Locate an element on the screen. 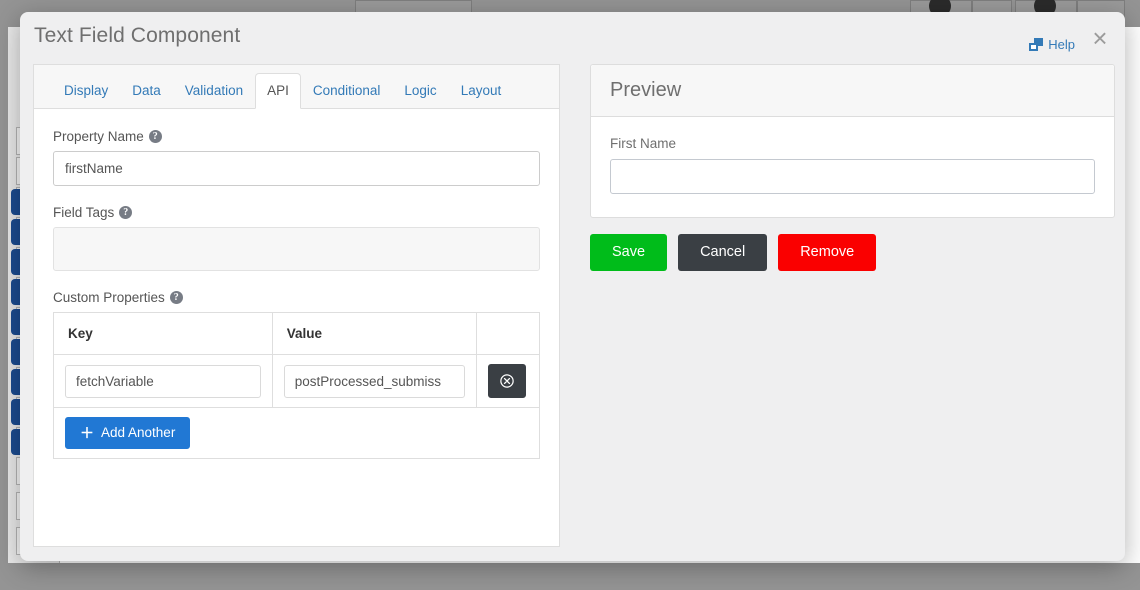 The height and width of the screenshot is (590, 1140). property-name-label: Property Name ? is located at coordinates (296, 136).